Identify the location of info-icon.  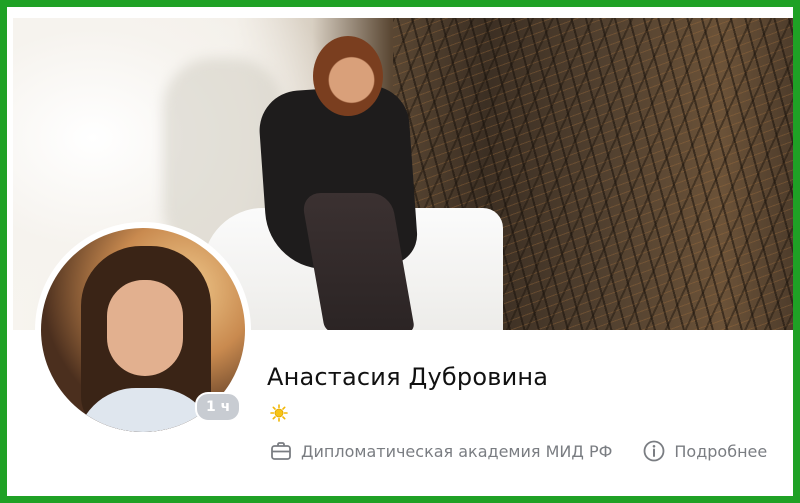
(654, 451).